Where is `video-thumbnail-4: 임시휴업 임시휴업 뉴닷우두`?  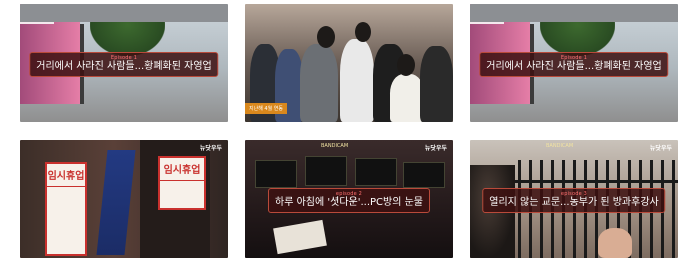
video-thumbnail-4: 임시휴업 임시휴업 뉴닷우두 is located at coordinates (124, 199).